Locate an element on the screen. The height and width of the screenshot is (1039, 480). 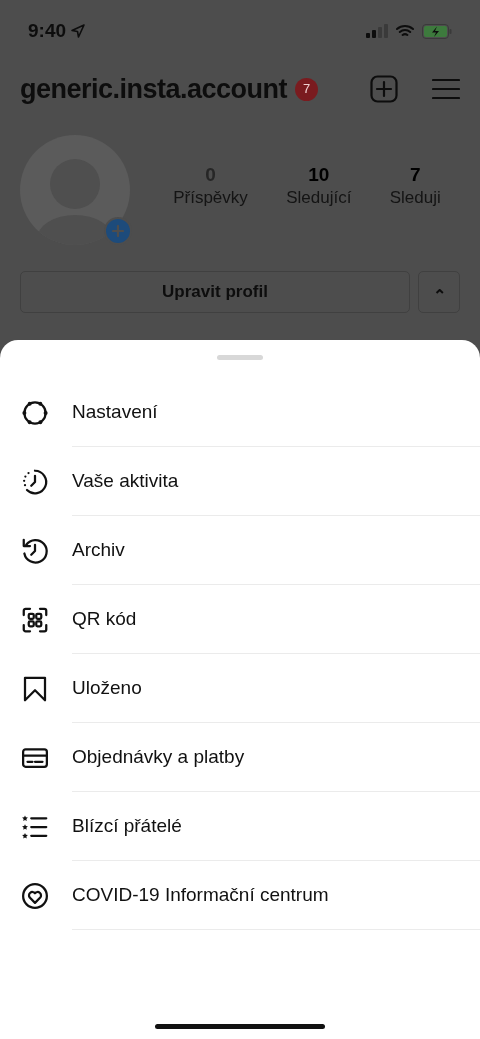
clock-time: 9:40 is located at coordinates (47, 30).